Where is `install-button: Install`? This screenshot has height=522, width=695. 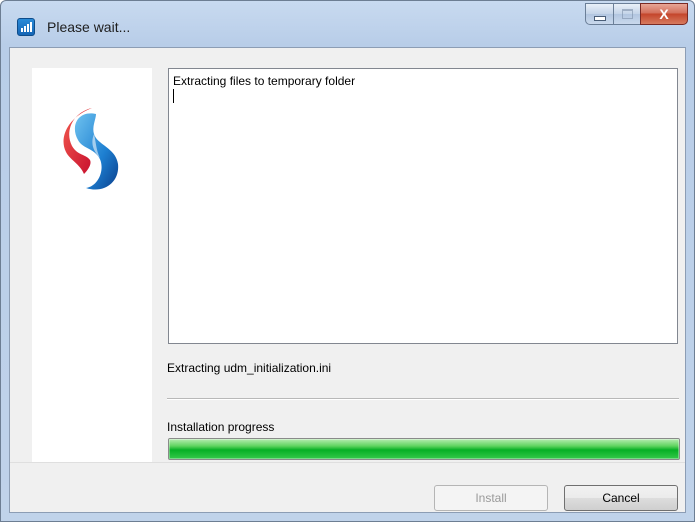 install-button: Install is located at coordinates (491, 498).